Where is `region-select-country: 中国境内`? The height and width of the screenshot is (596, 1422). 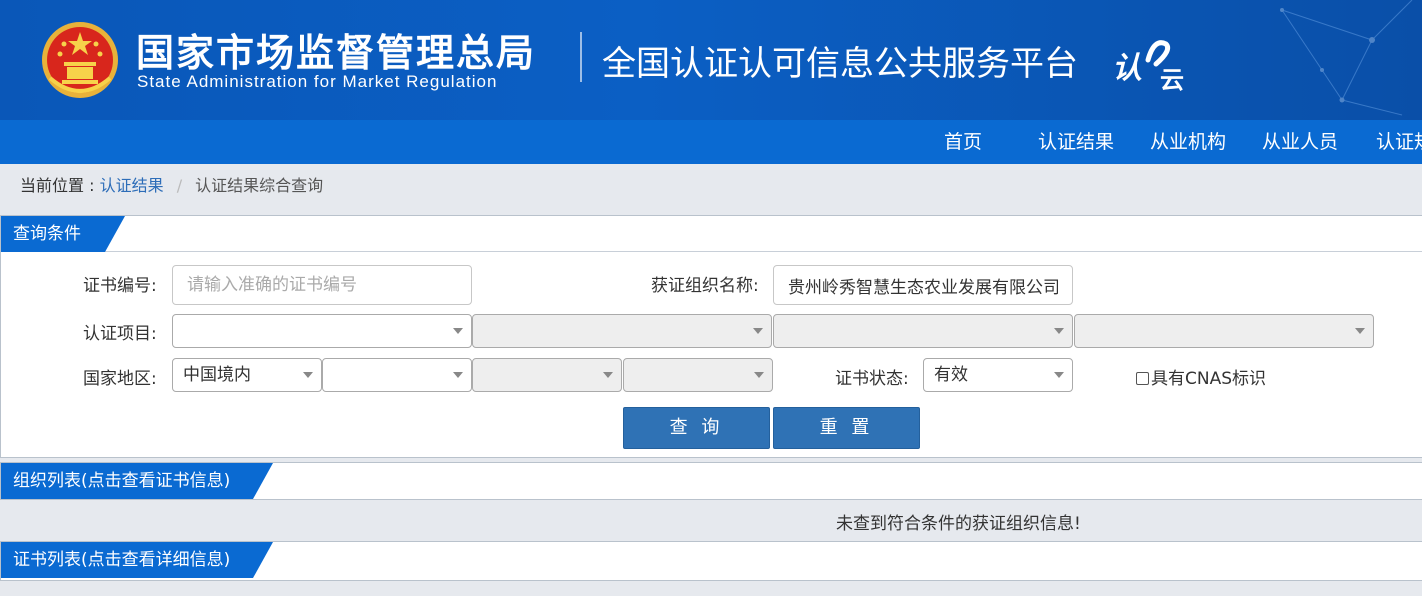 region-select-country: 中国境内 is located at coordinates (247, 375).